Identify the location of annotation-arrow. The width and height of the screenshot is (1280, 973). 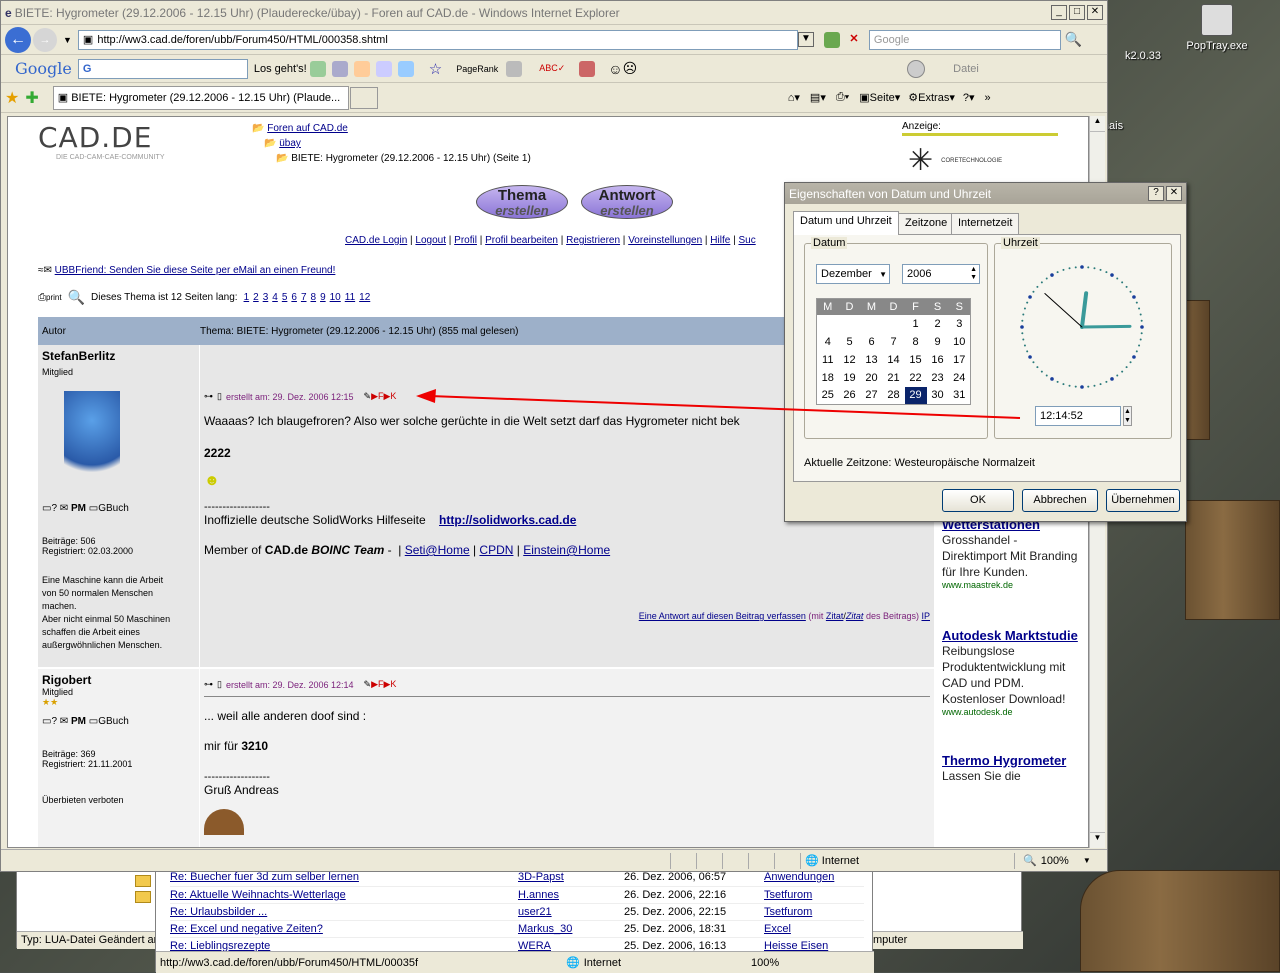
(718, 404).